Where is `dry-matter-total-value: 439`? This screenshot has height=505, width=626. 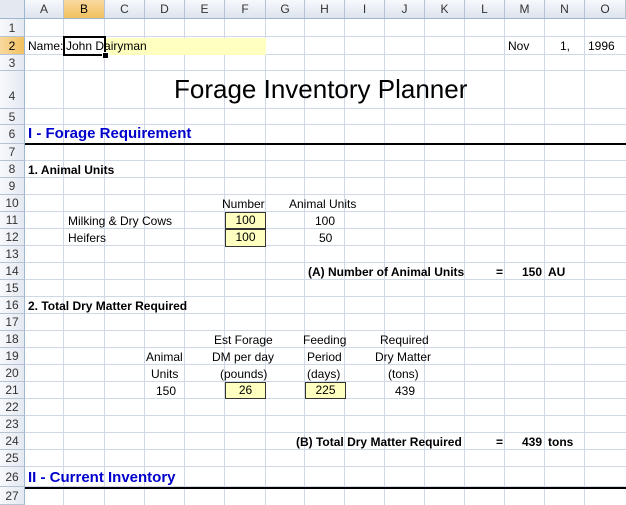 dry-matter-total-value: 439 is located at coordinates (532, 442).